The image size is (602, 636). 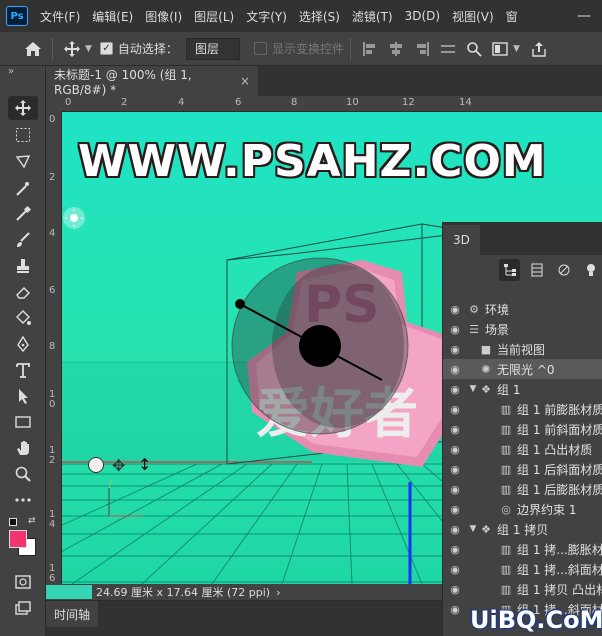 What do you see at coordinates (522, 239) in the screenshot?
I see `3d-panel-tab-bar: 3D` at bounding box center [522, 239].